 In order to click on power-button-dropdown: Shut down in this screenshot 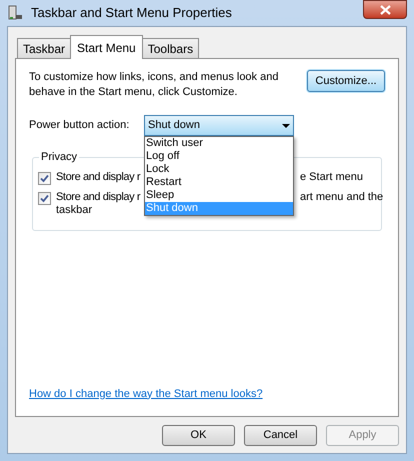, I will do `click(219, 125)`.